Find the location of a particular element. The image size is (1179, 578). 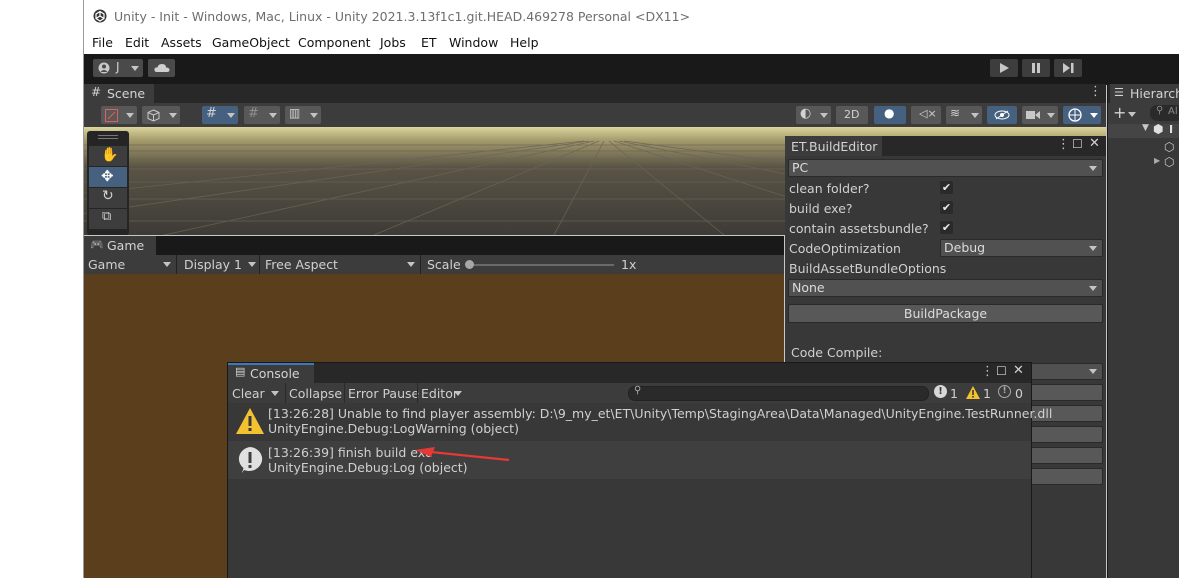

hierarchy-scene-row: ▼ ⬢ I is located at coordinates (1143, 130).